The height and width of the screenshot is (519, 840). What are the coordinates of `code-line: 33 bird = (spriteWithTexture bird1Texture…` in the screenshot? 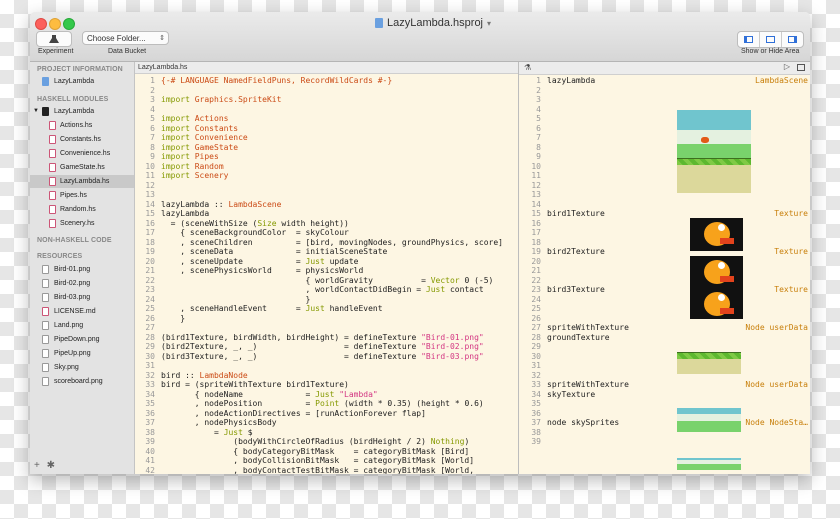 It's located at (326, 385).